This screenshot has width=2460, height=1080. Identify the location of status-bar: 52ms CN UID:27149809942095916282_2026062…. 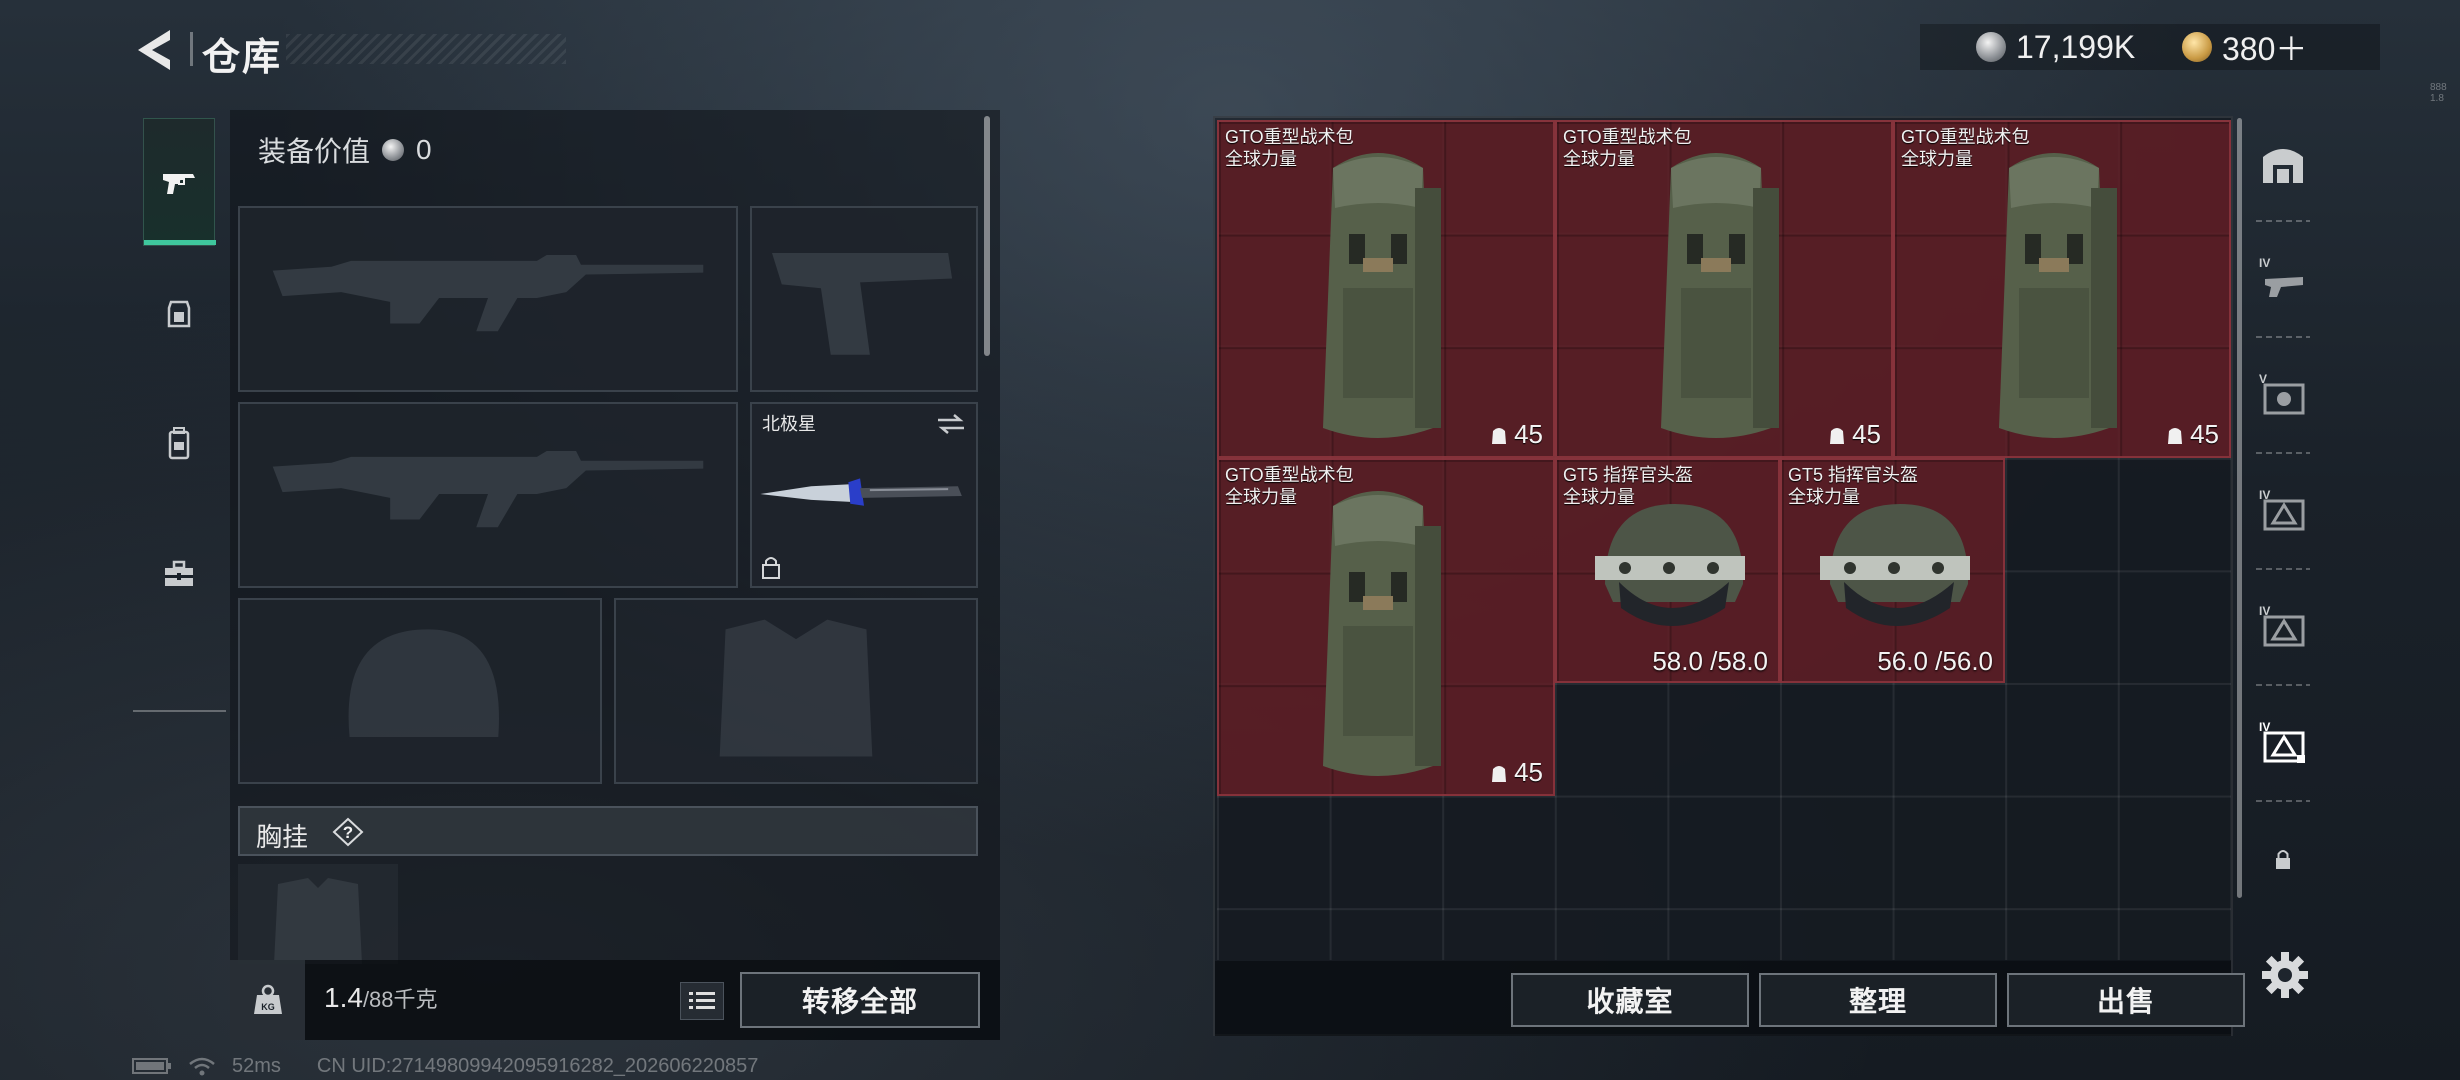
(445, 1066).